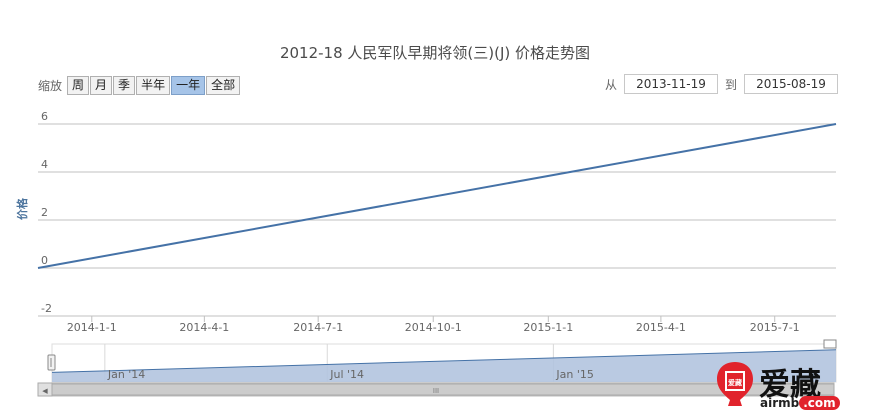 This screenshot has height=417, width=870. Describe the element at coordinates (44, 164) in the screenshot. I see `y-tick-label: 4` at that location.